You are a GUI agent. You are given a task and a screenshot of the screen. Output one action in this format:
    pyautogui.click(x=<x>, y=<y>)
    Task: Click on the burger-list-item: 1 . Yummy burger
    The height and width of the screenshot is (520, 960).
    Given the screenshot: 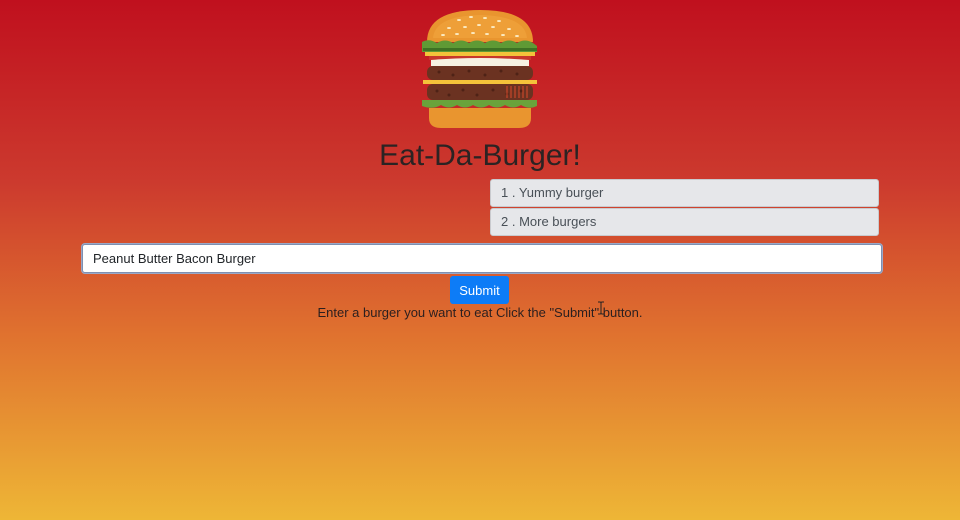 What is the action you would take?
    pyautogui.click(x=684, y=193)
    